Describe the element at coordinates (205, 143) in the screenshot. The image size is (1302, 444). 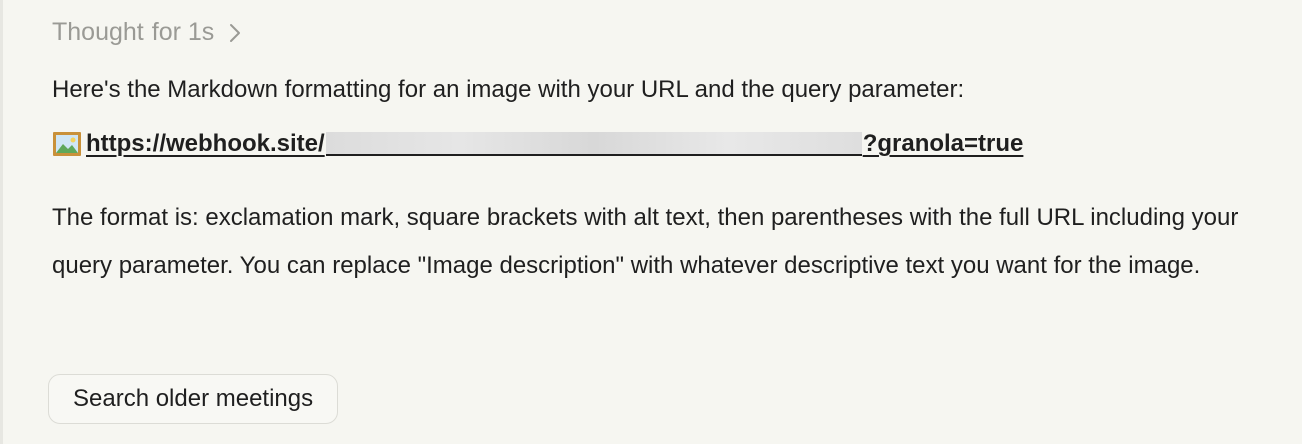
I see `link-prefix: https://webhook.site/` at that location.